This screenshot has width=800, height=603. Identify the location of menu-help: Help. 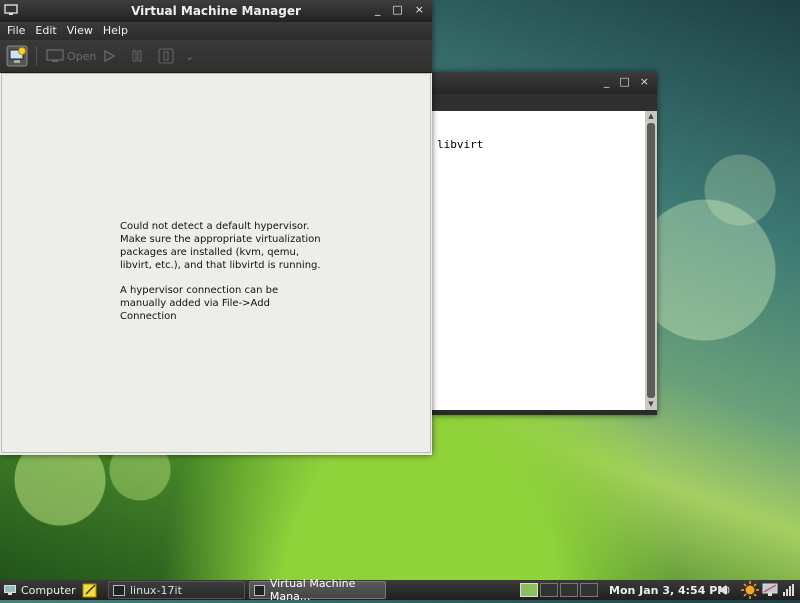
(115, 31).